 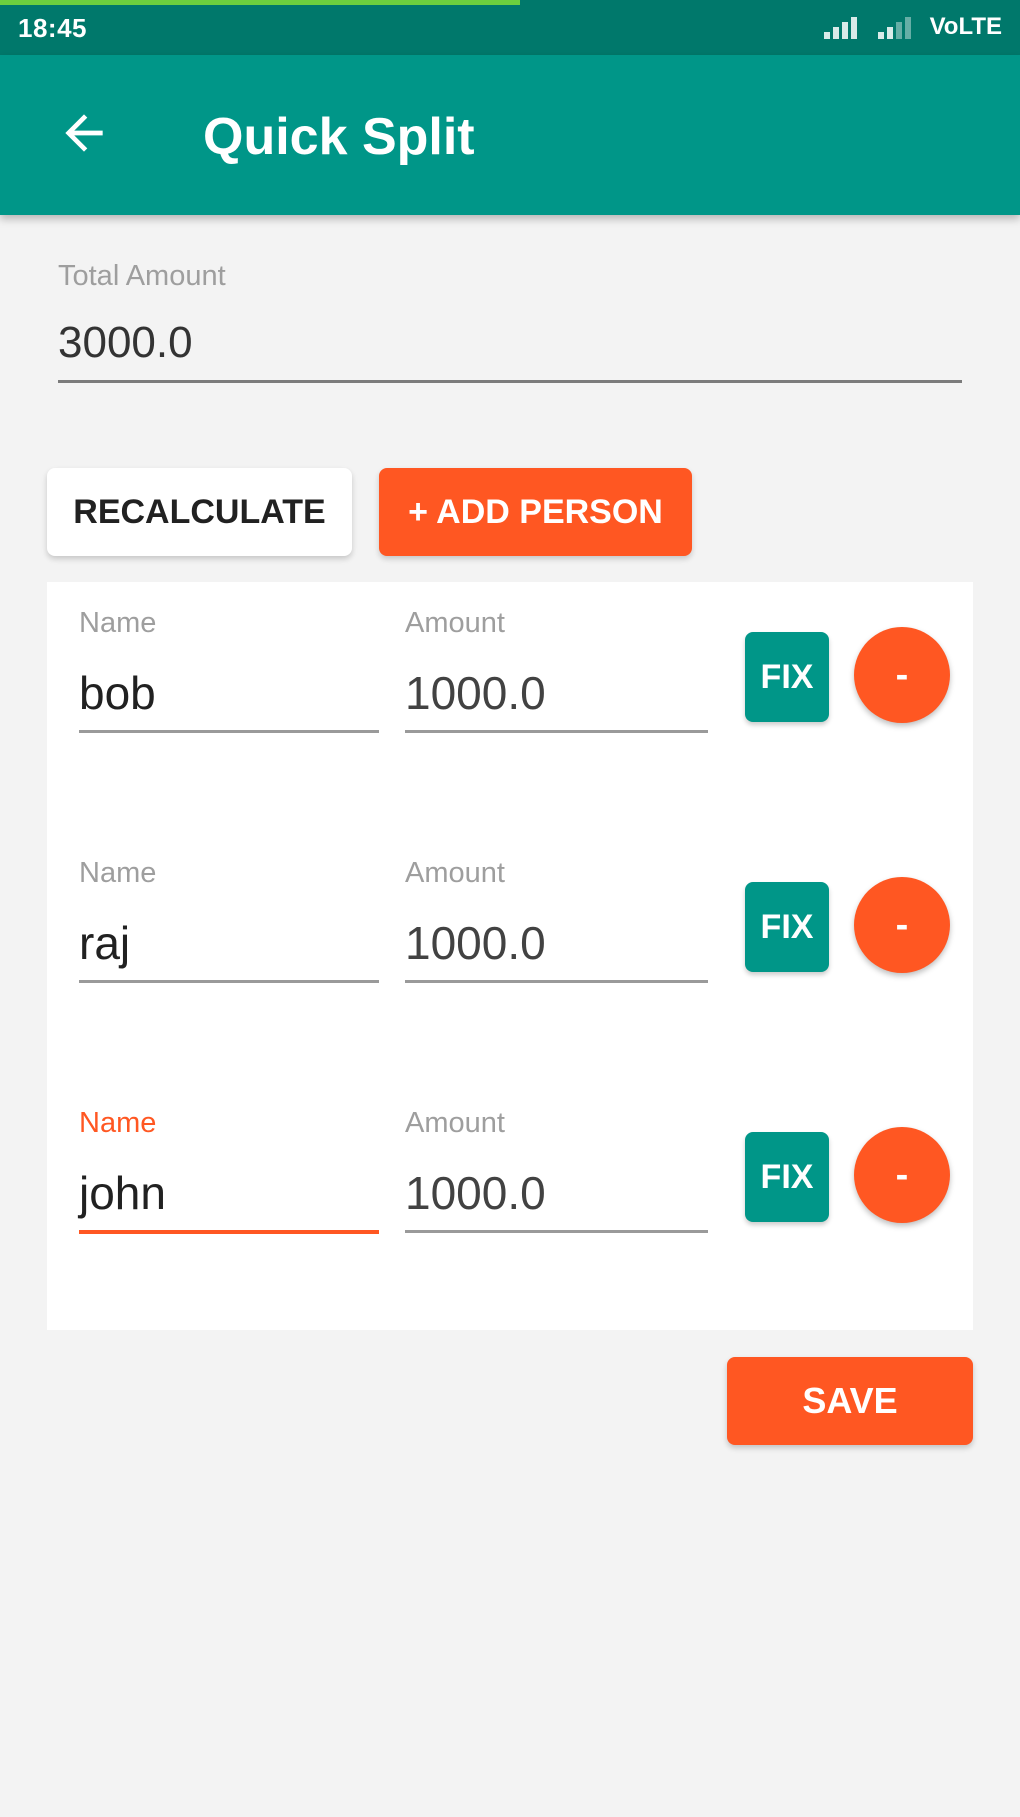 I want to click on save-button: SAVE, so click(x=850, y=1401).